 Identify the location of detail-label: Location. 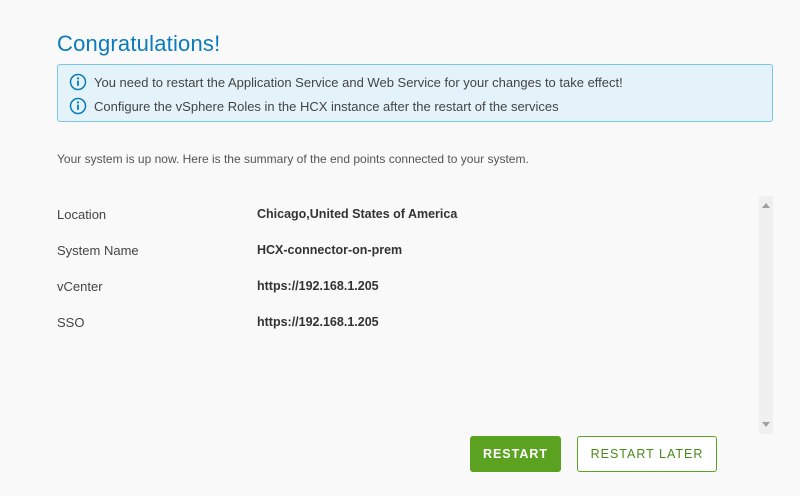
(82, 214).